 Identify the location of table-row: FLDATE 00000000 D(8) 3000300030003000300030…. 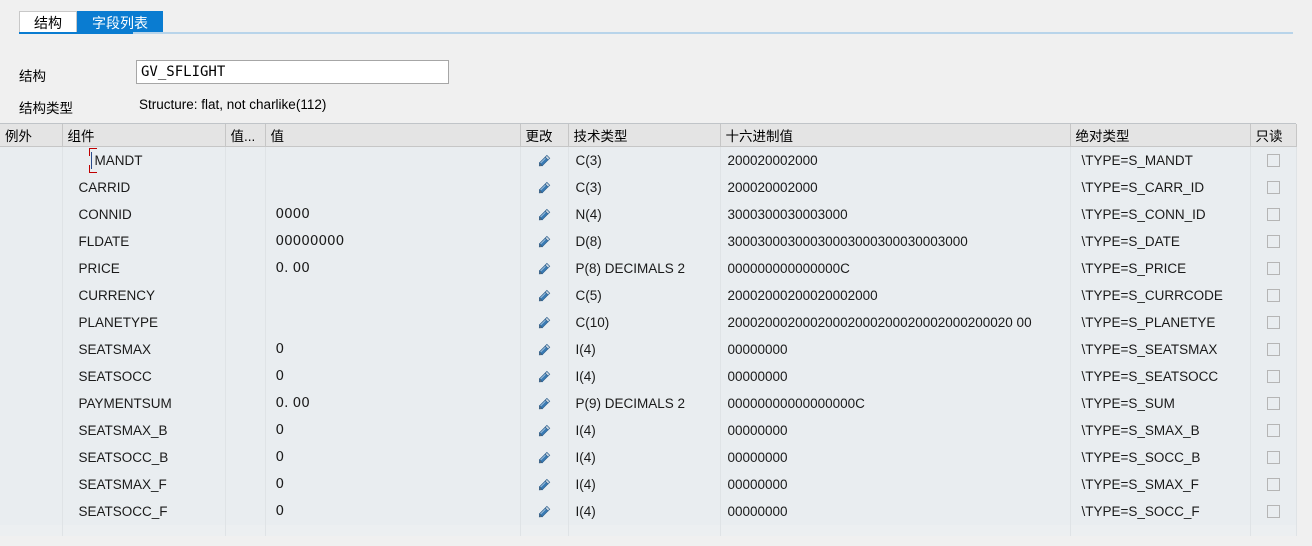
(648, 241).